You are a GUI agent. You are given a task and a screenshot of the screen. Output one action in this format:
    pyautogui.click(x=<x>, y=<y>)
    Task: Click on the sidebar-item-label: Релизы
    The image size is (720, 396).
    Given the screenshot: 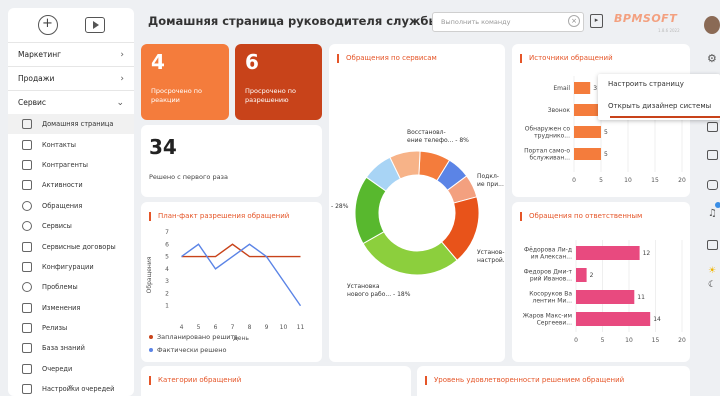 What is the action you would take?
    pyautogui.click(x=55, y=328)
    